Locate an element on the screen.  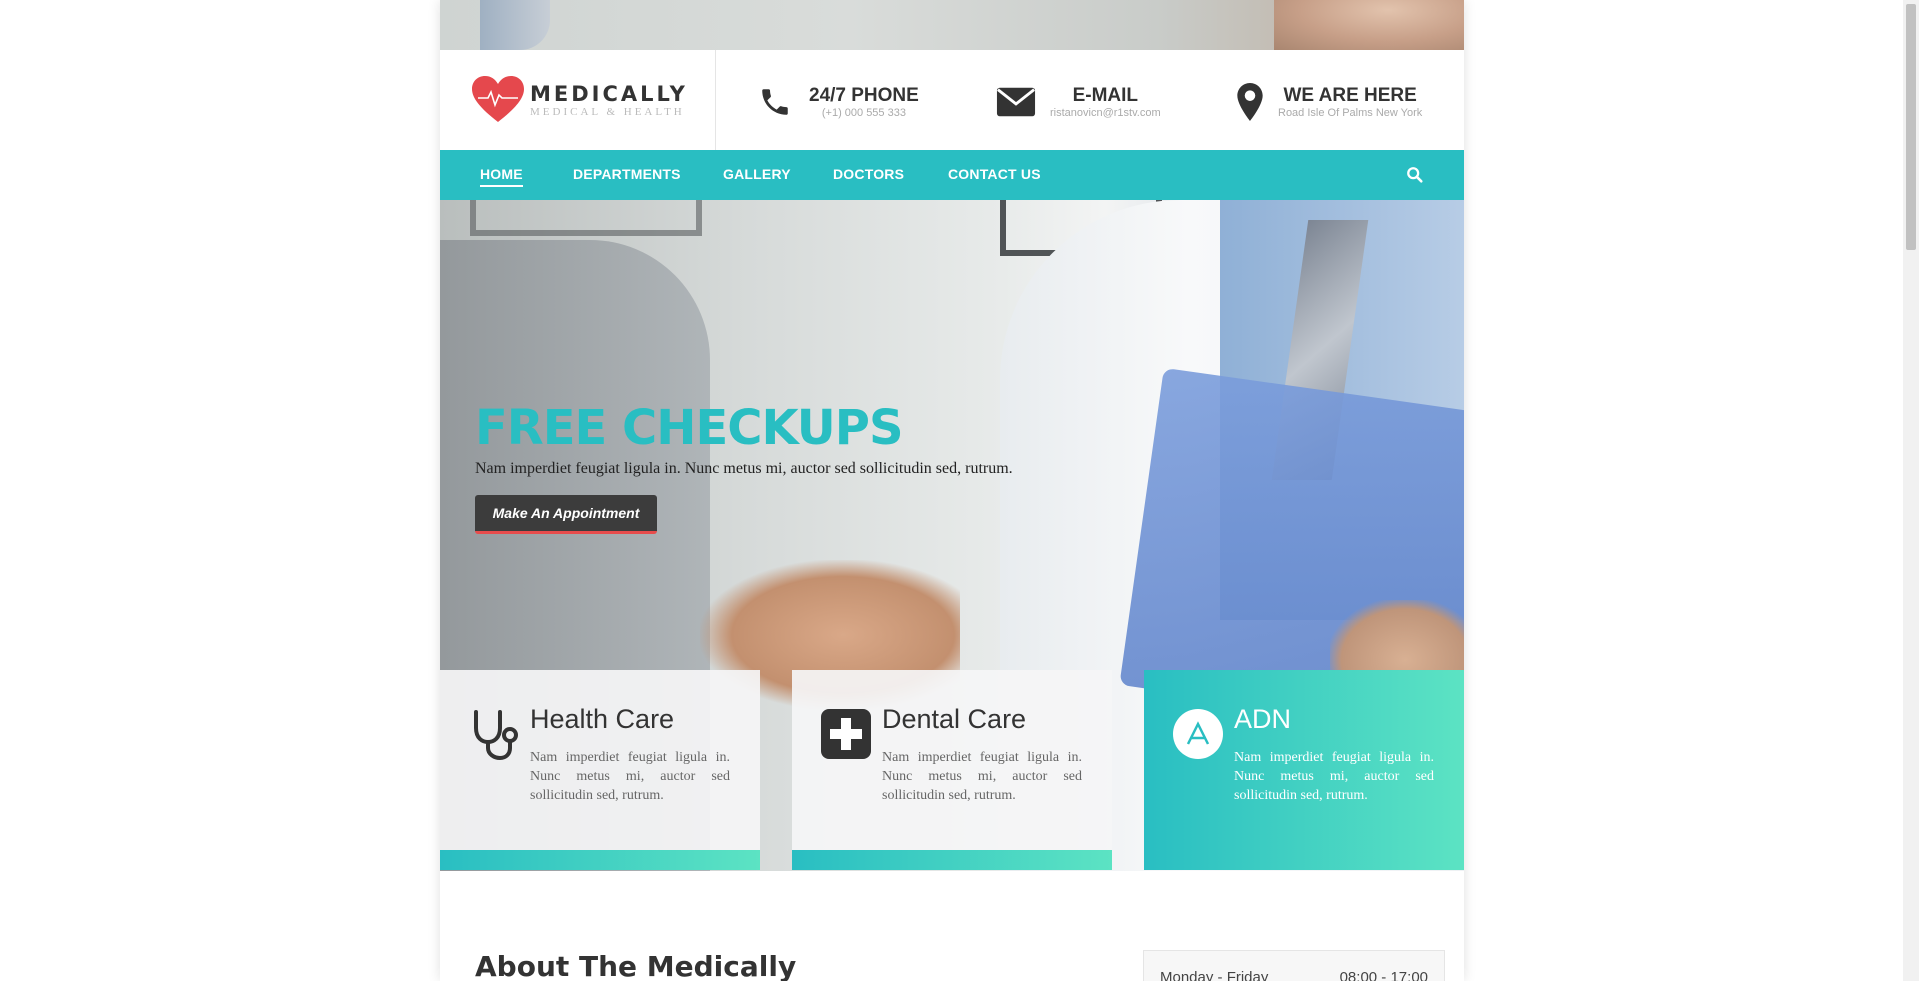
opening-hours: Monday - Friday 08:00 - 17:00 is located at coordinates (1294, 965).